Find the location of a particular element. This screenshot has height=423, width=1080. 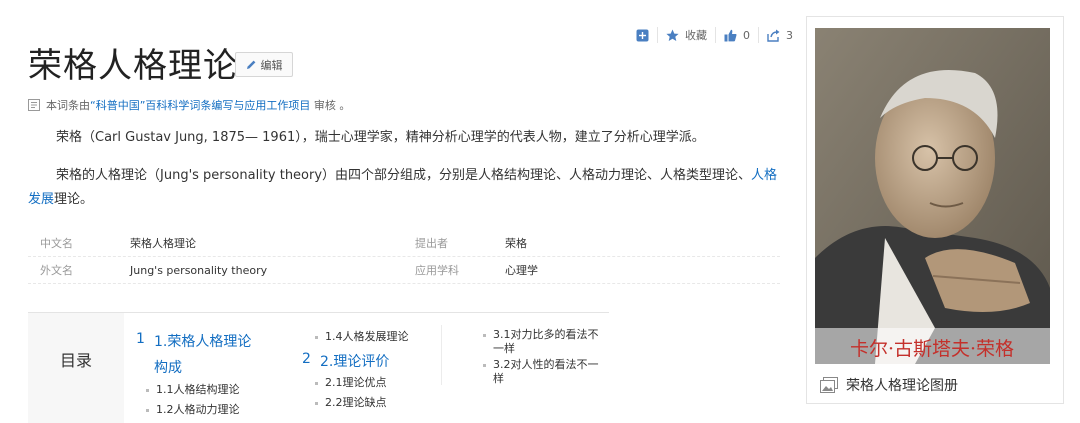

toc-section-number: 2 is located at coordinates (306, 359).